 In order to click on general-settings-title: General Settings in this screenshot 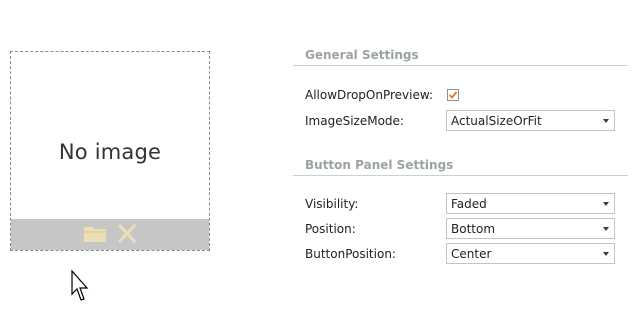, I will do `click(362, 55)`.